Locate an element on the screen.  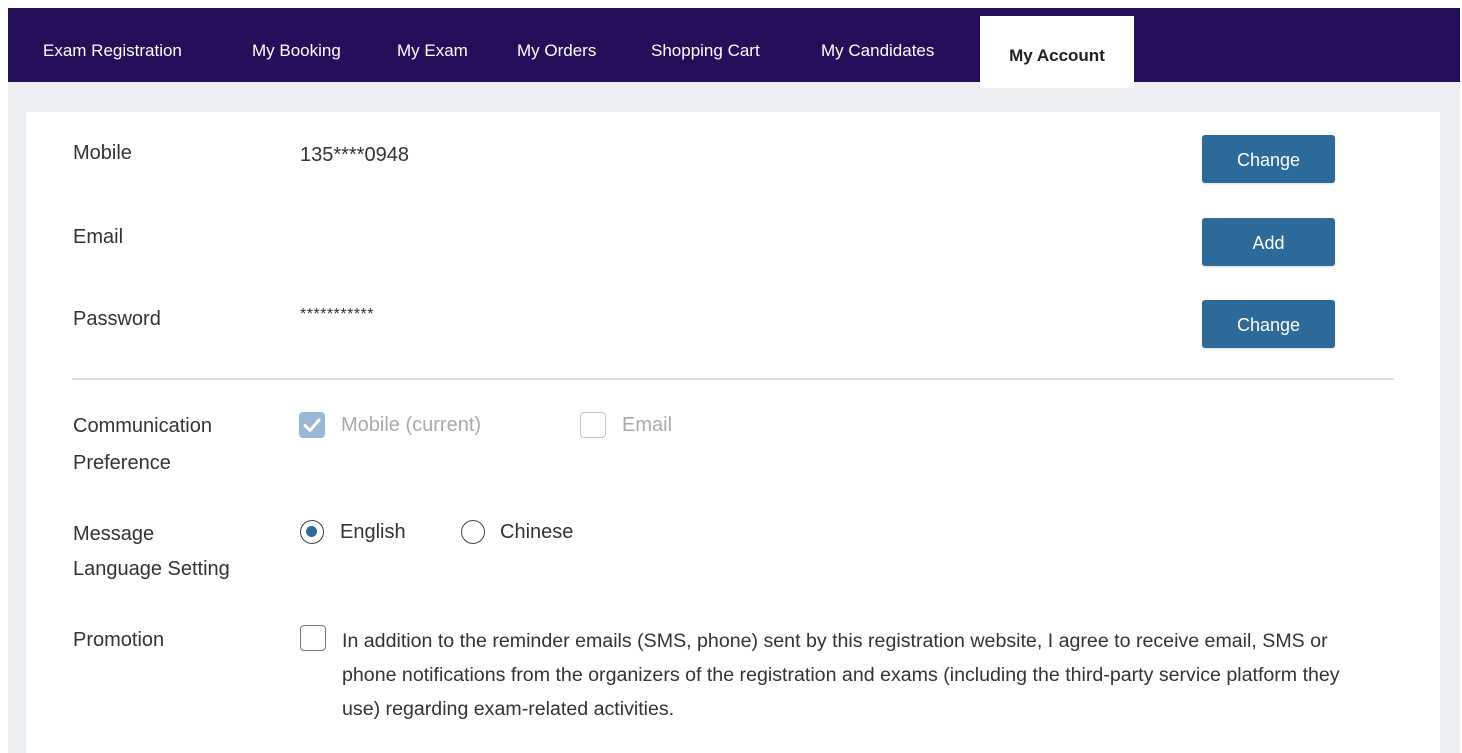
email-label: Email is located at coordinates (98, 237).